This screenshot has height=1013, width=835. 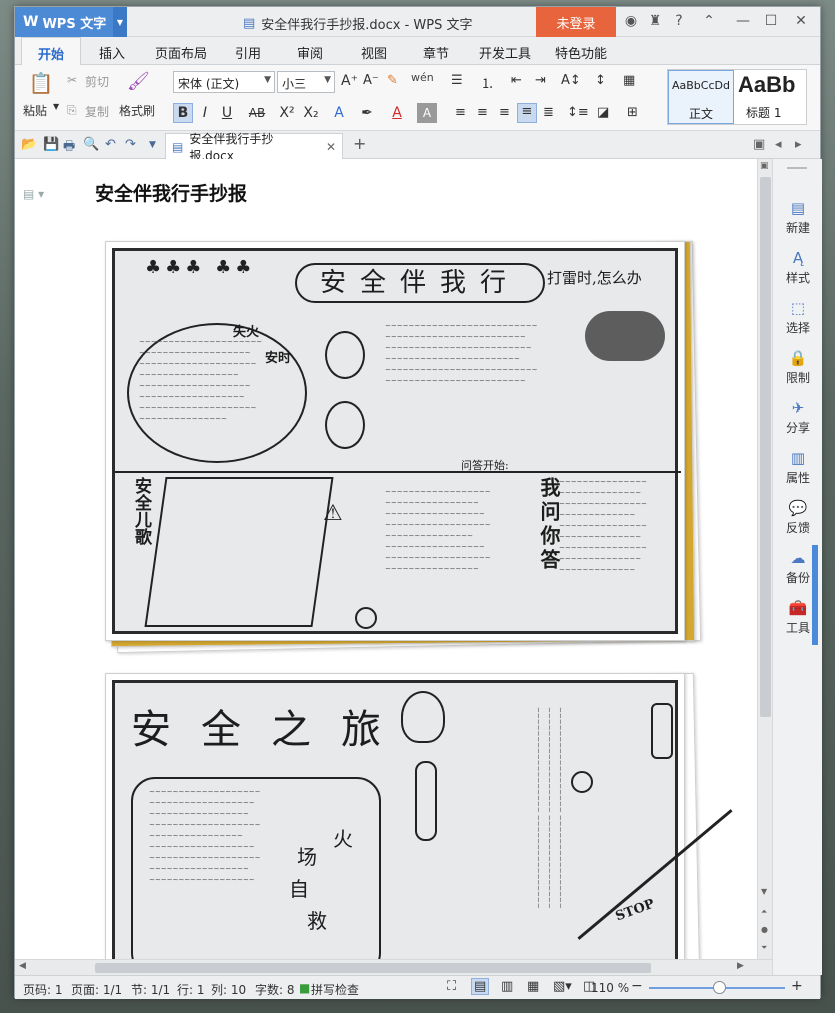 I want to click on format-painter-button: 格式刷, so click(x=137, y=110).